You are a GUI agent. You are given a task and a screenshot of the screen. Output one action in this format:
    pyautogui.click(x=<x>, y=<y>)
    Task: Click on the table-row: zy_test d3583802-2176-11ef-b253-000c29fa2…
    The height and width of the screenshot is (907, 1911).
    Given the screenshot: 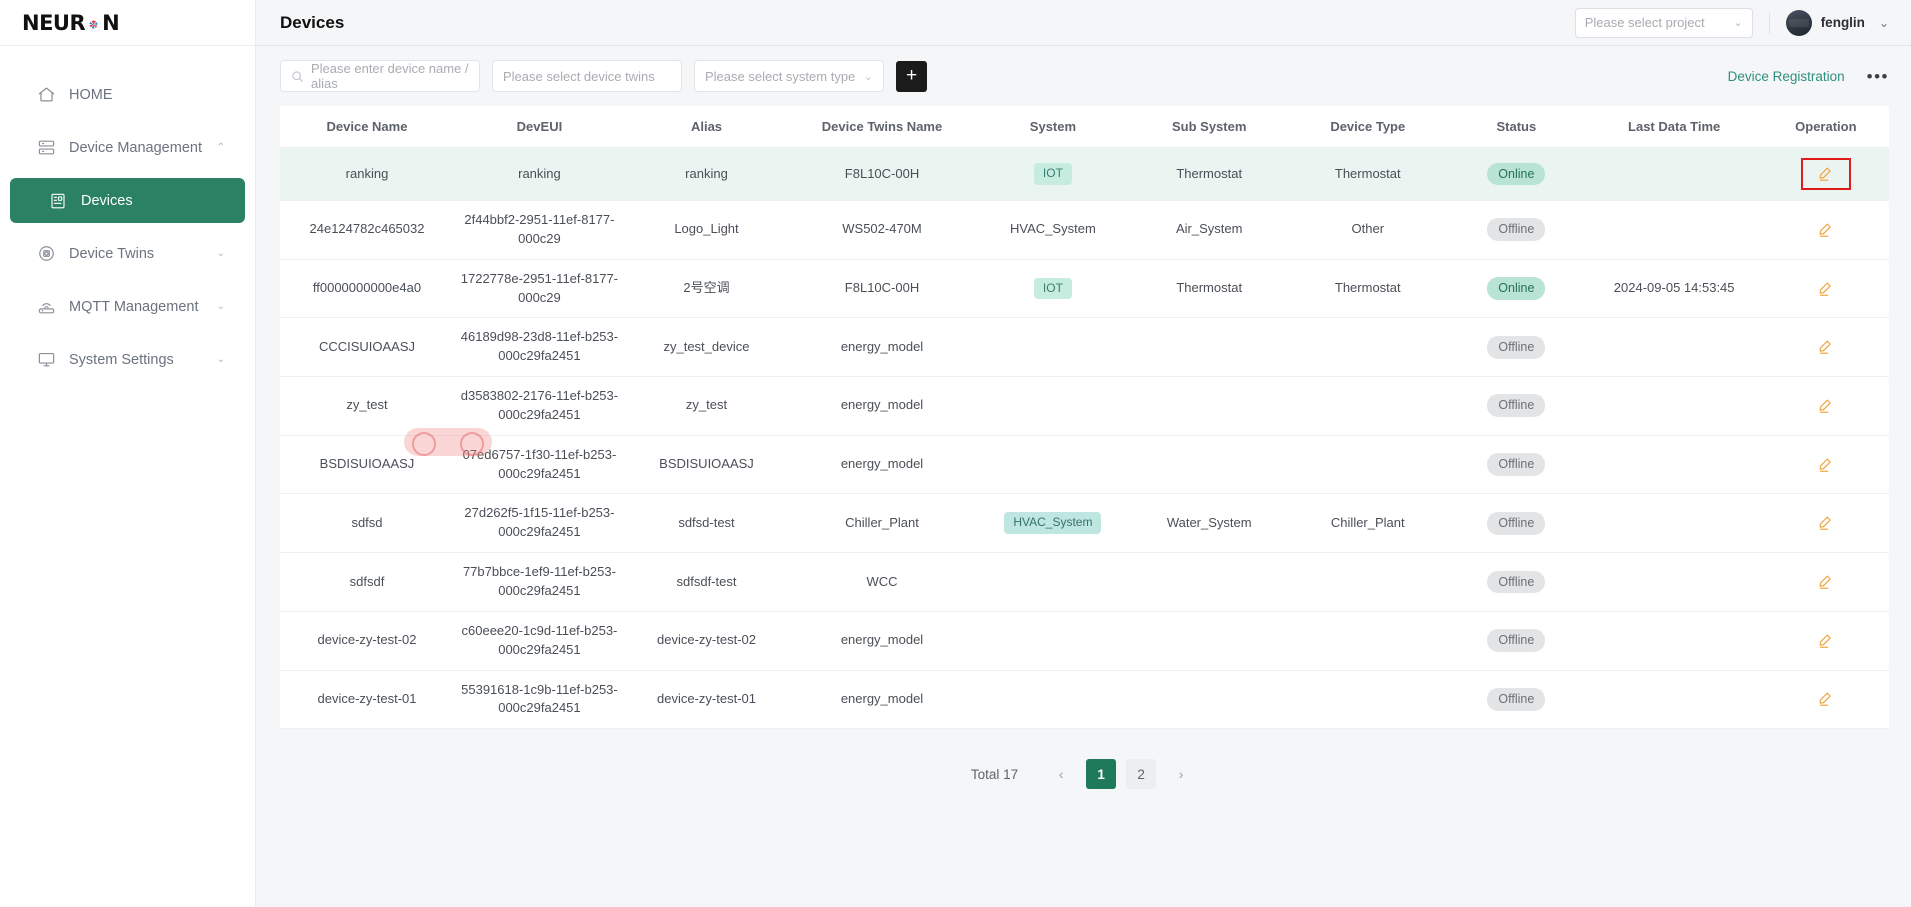 What is the action you would take?
    pyautogui.click(x=1084, y=406)
    